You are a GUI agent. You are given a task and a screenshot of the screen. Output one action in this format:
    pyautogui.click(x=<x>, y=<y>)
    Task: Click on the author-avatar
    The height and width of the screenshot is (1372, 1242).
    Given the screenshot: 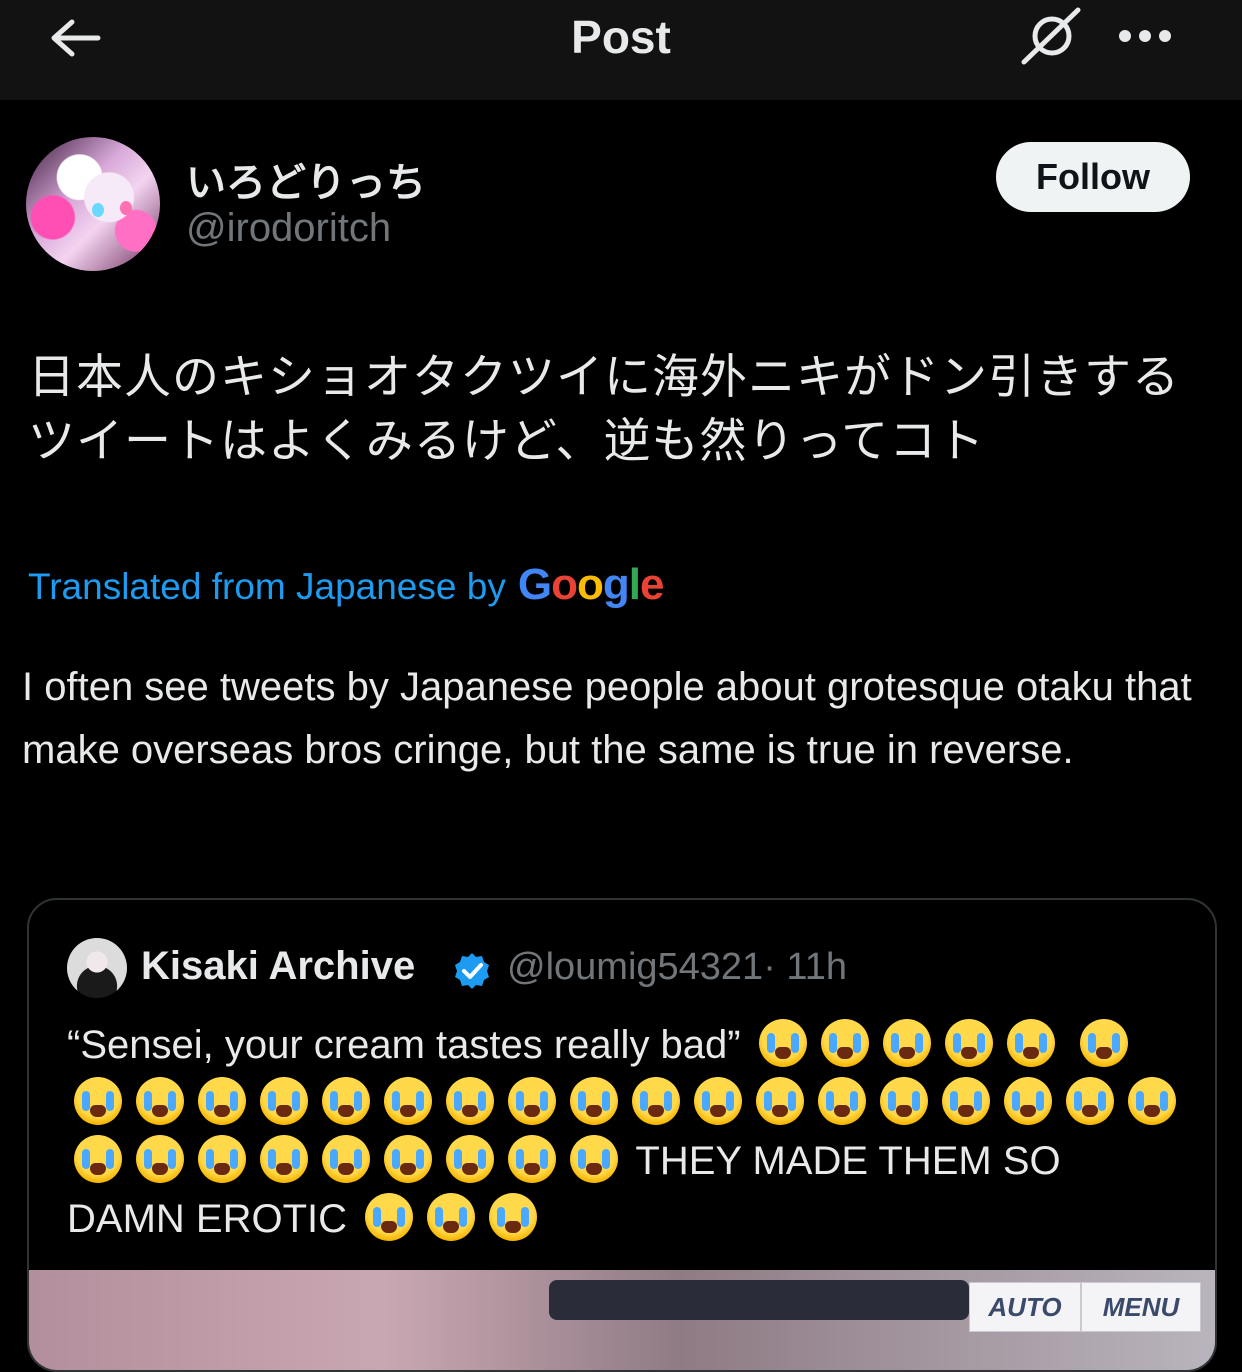 What is the action you would take?
    pyautogui.click(x=93, y=204)
    